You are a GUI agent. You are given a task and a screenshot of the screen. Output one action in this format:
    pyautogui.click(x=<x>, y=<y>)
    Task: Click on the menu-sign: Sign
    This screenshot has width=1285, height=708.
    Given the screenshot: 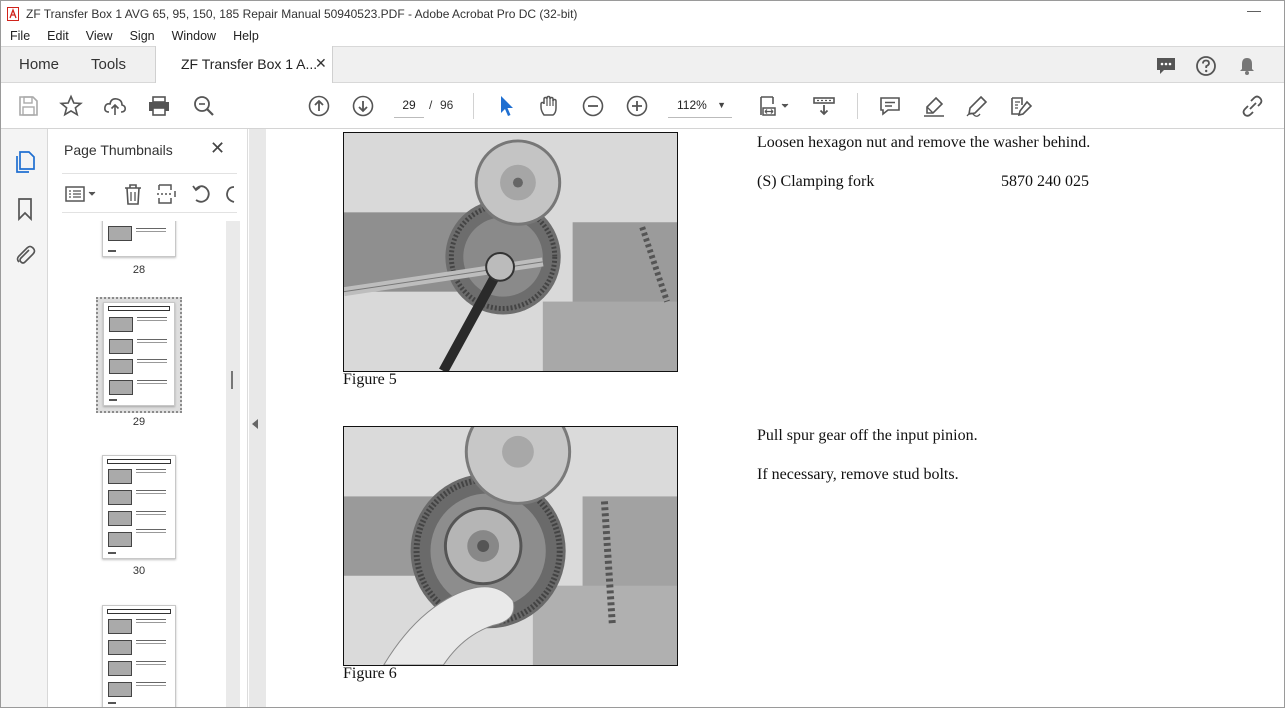 What is the action you would take?
    pyautogui.click(x=142, y=36)
    